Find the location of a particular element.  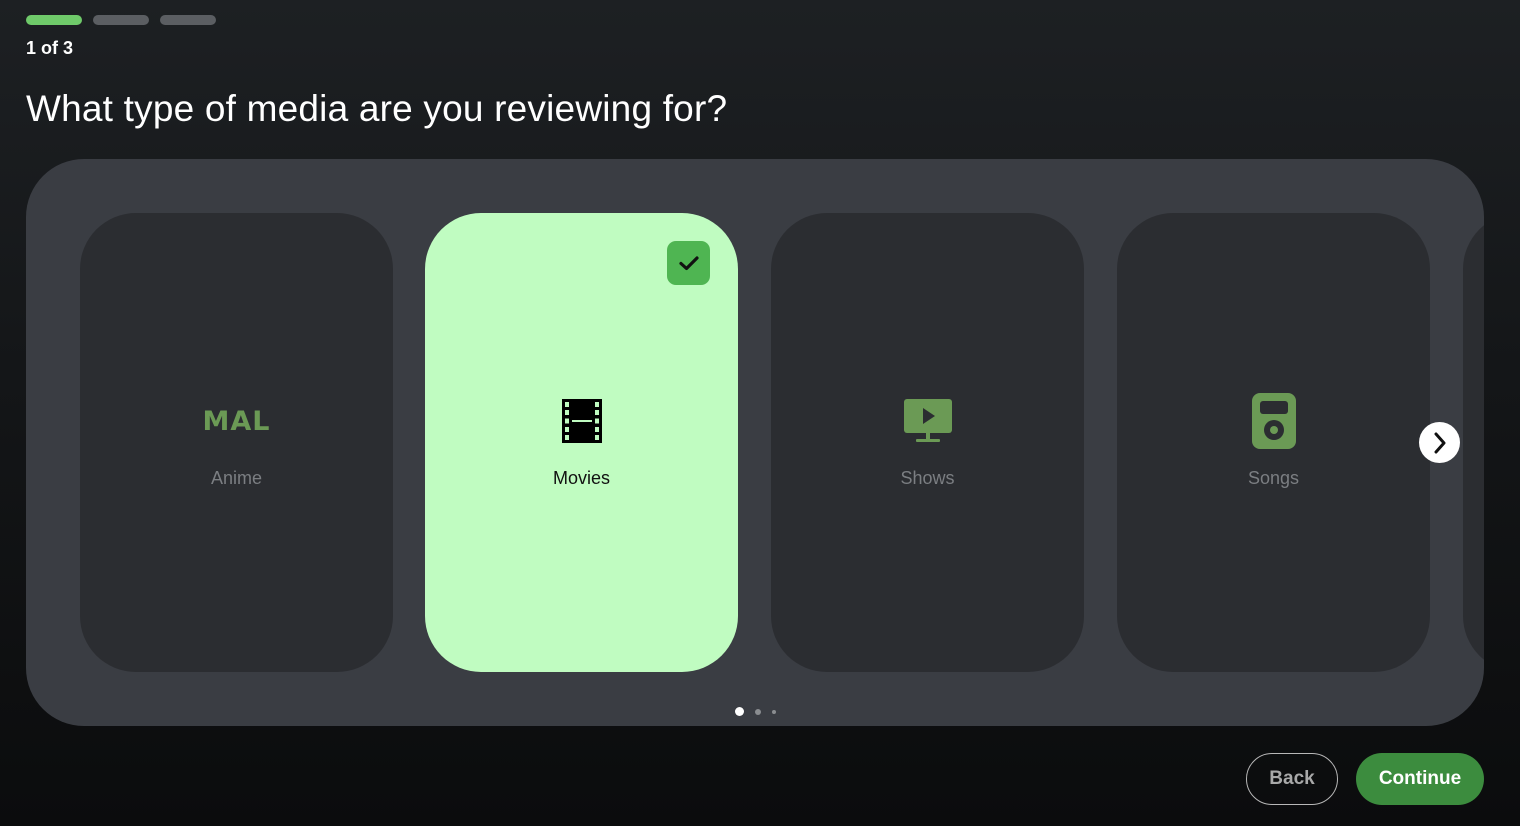

checkmark-icon is located at coordinates (688, 263).